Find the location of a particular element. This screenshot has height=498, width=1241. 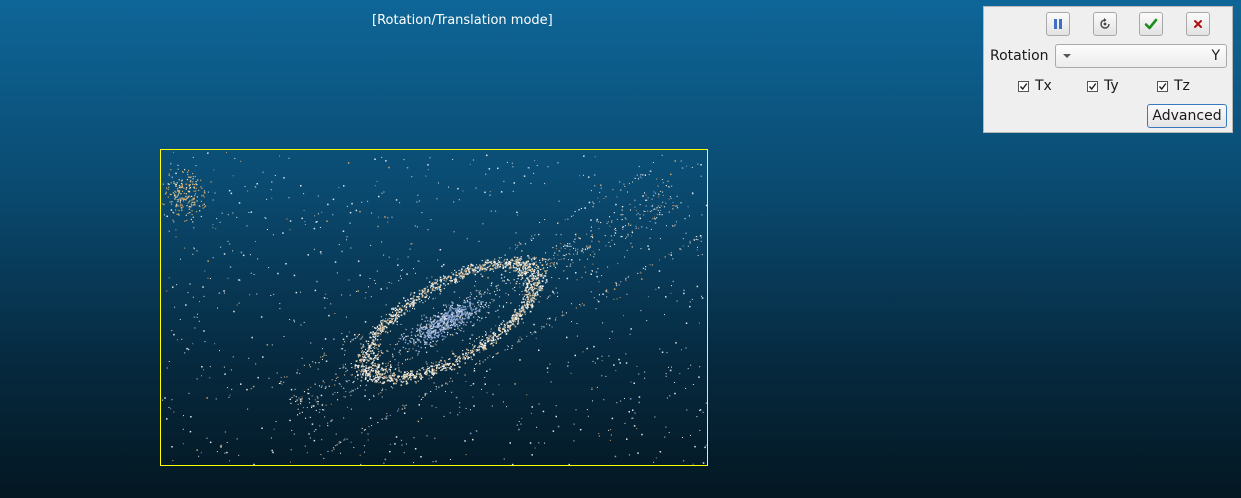

ty-label: Ty is located at coordinates (1111, 86).